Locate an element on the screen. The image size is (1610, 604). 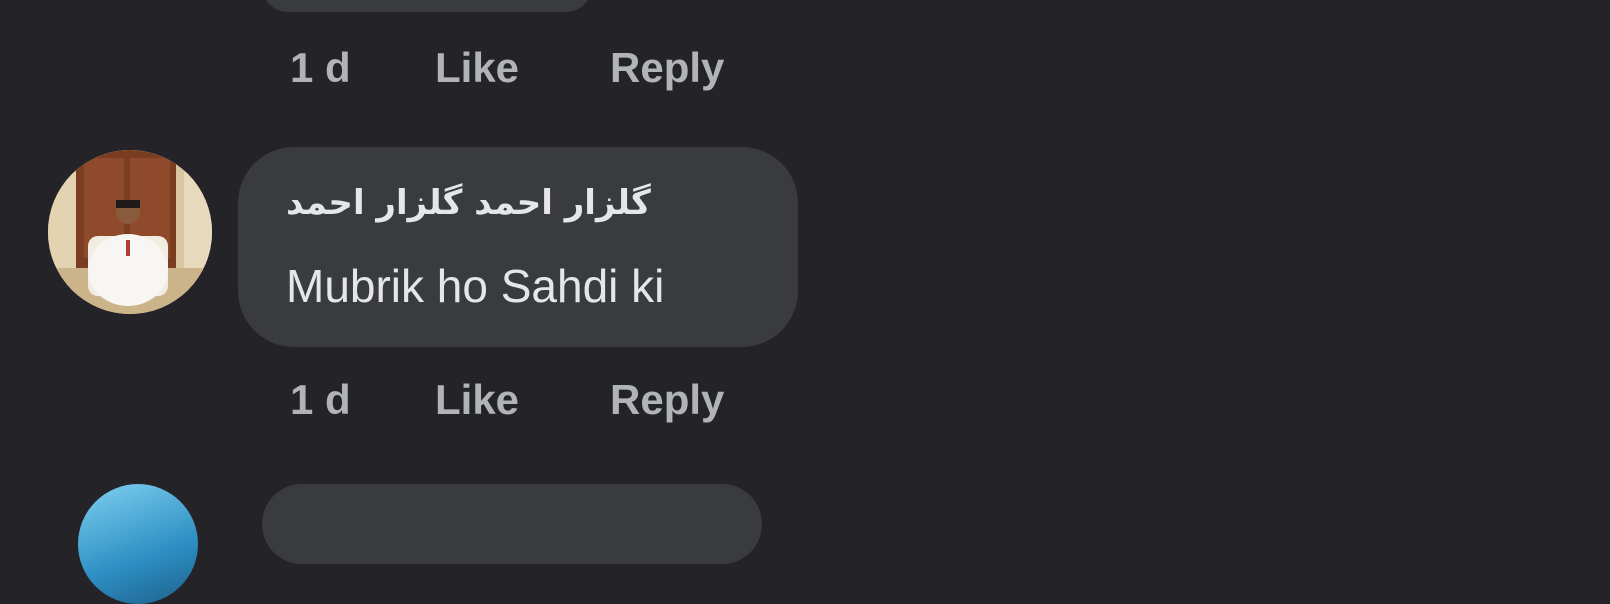
avatar-photo is located at coordinates (130, 232).